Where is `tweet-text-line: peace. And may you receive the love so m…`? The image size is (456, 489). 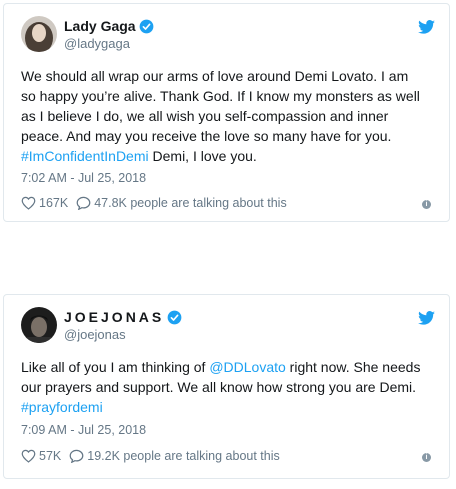
tweet-text-line: peace. And may you receive the love so m… is located at coordinates (206, 136).